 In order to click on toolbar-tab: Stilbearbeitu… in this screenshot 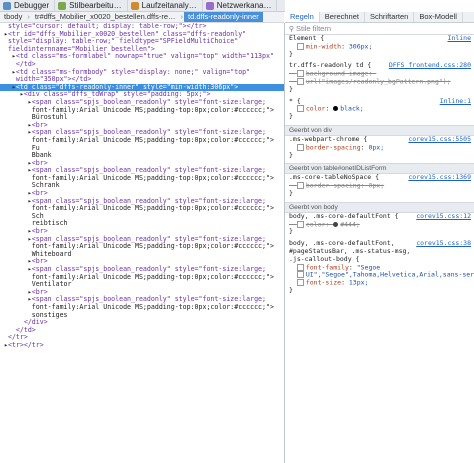, I will do `click(91, 5)`.